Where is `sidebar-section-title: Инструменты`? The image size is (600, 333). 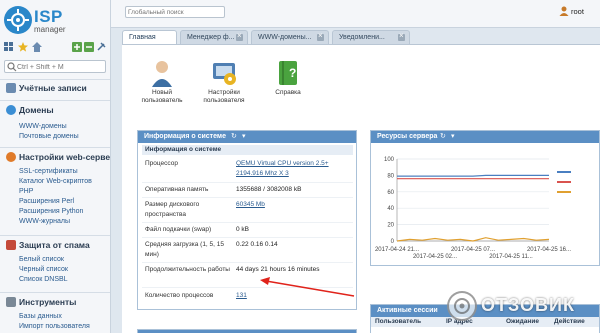 sidebar-section-title: Инструменты is located at coordinates (48, 302).